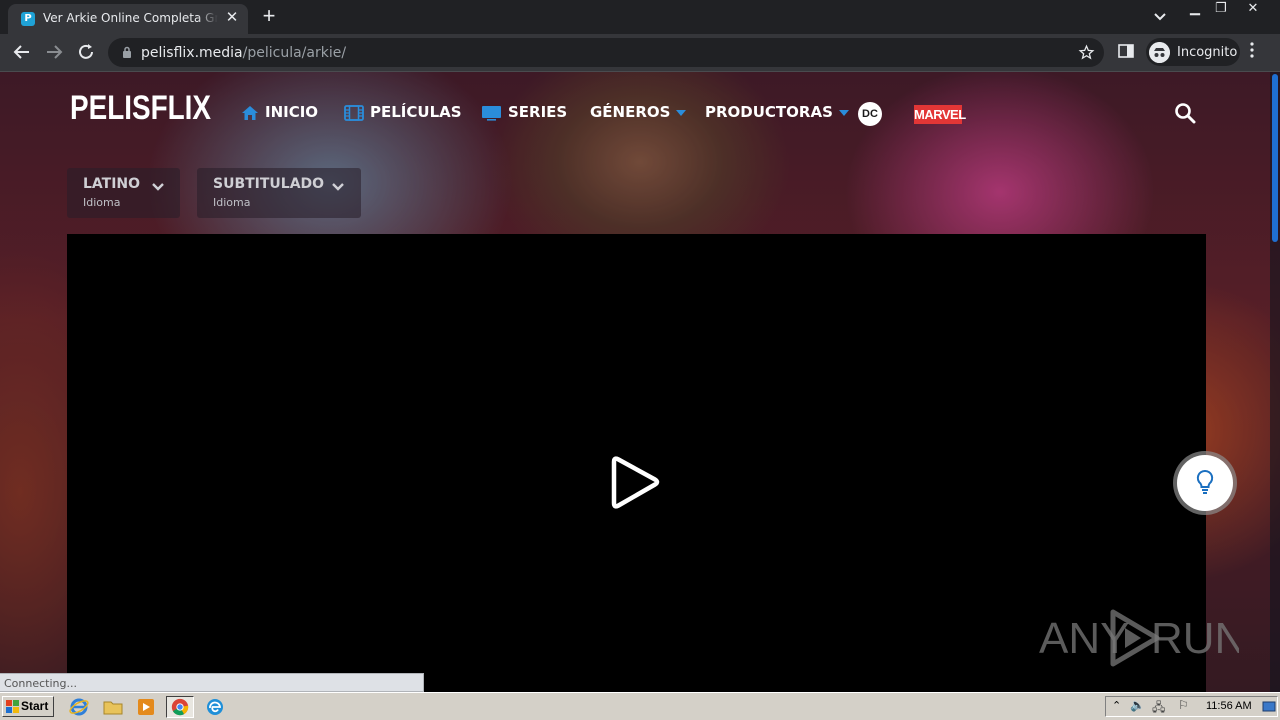 The image size is (1280, 720). I want to click on windows-taskbar: Start ⌃ 🔈 🖧 ⚐ 11:56 AM, so click(640, 706).